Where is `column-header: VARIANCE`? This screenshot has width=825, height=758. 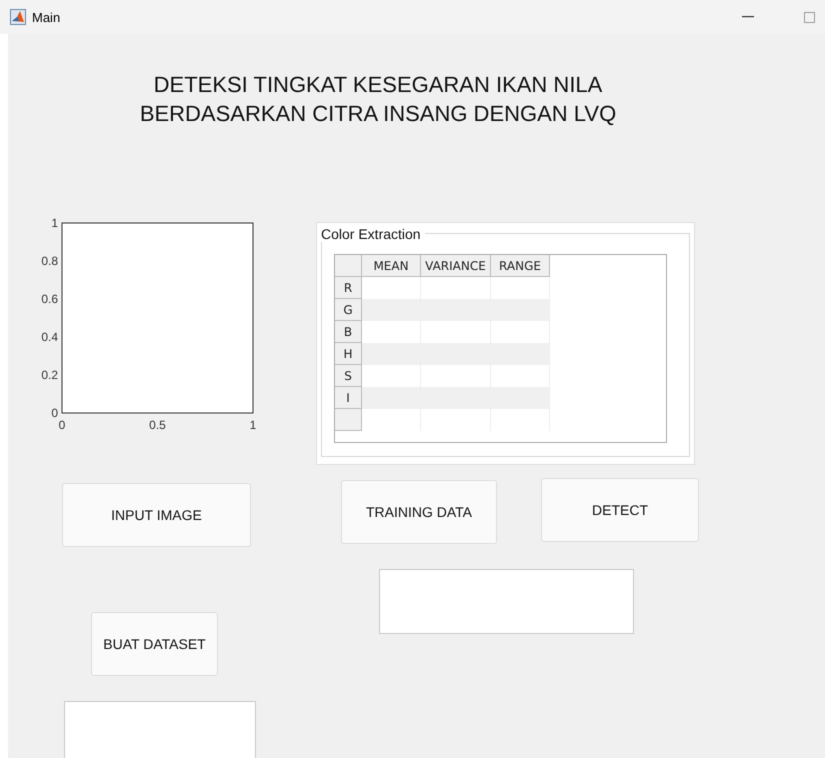 column-header: VARIANCE is located at coordinates (456, 266).